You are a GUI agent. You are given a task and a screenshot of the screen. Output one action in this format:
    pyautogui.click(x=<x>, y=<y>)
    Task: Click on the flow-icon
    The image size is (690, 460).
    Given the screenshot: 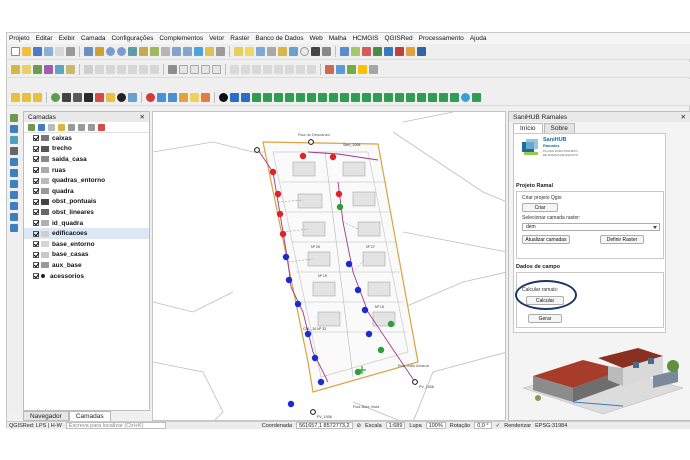 What is the action you would take?
    pyautogui.click(x=377, y=97)
    